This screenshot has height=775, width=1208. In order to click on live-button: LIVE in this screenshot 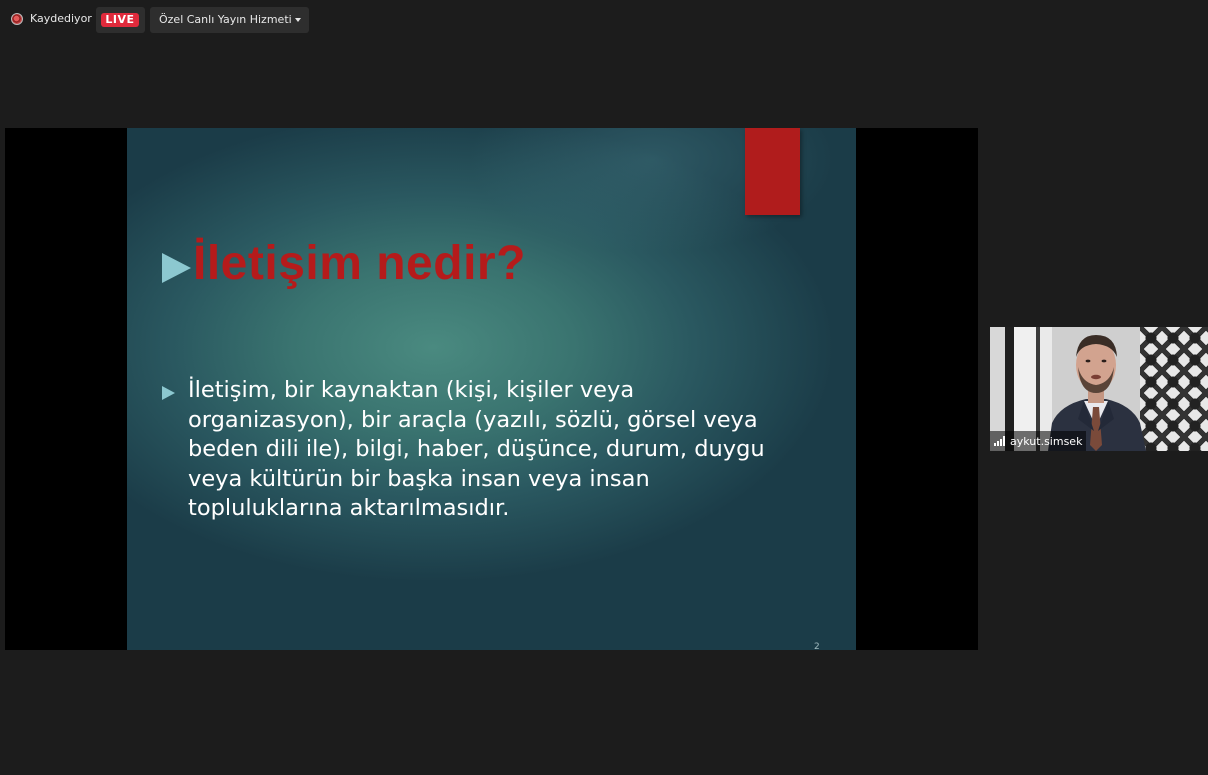, I will do `click(120, 20)`.